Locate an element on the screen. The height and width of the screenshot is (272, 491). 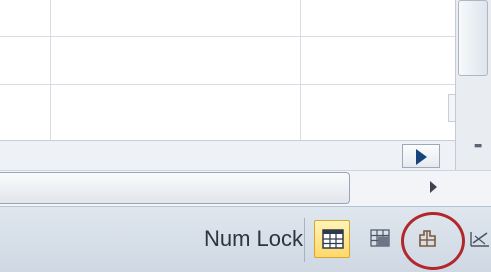
page-layout-button is located at coordinates (380, 239).